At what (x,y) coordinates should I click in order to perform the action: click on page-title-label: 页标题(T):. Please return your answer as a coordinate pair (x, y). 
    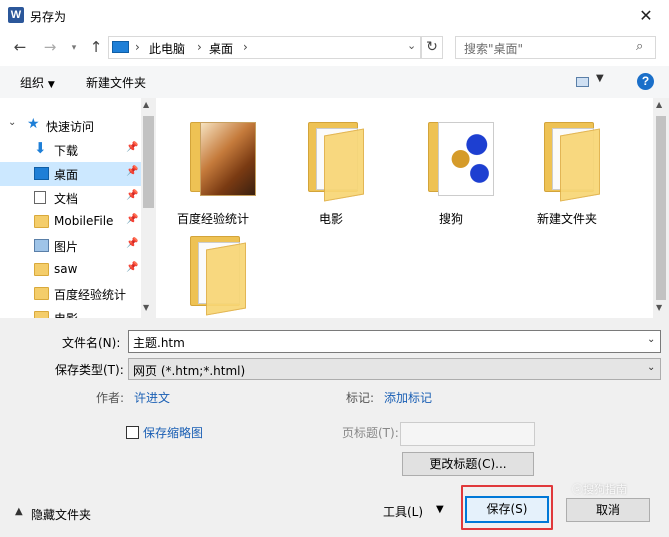
    Looking at the image, I should click on (370, 433).